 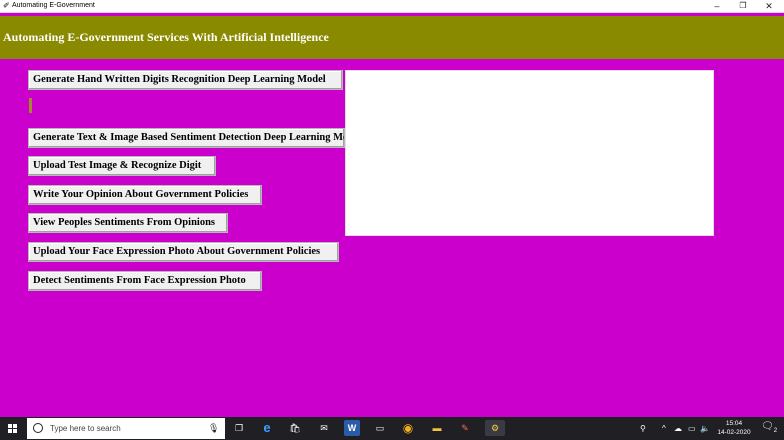 What do you see at coordinates (734, 423) in the screenshot?
I see `clock-time: 15:04` at bounding box center [734, 423].